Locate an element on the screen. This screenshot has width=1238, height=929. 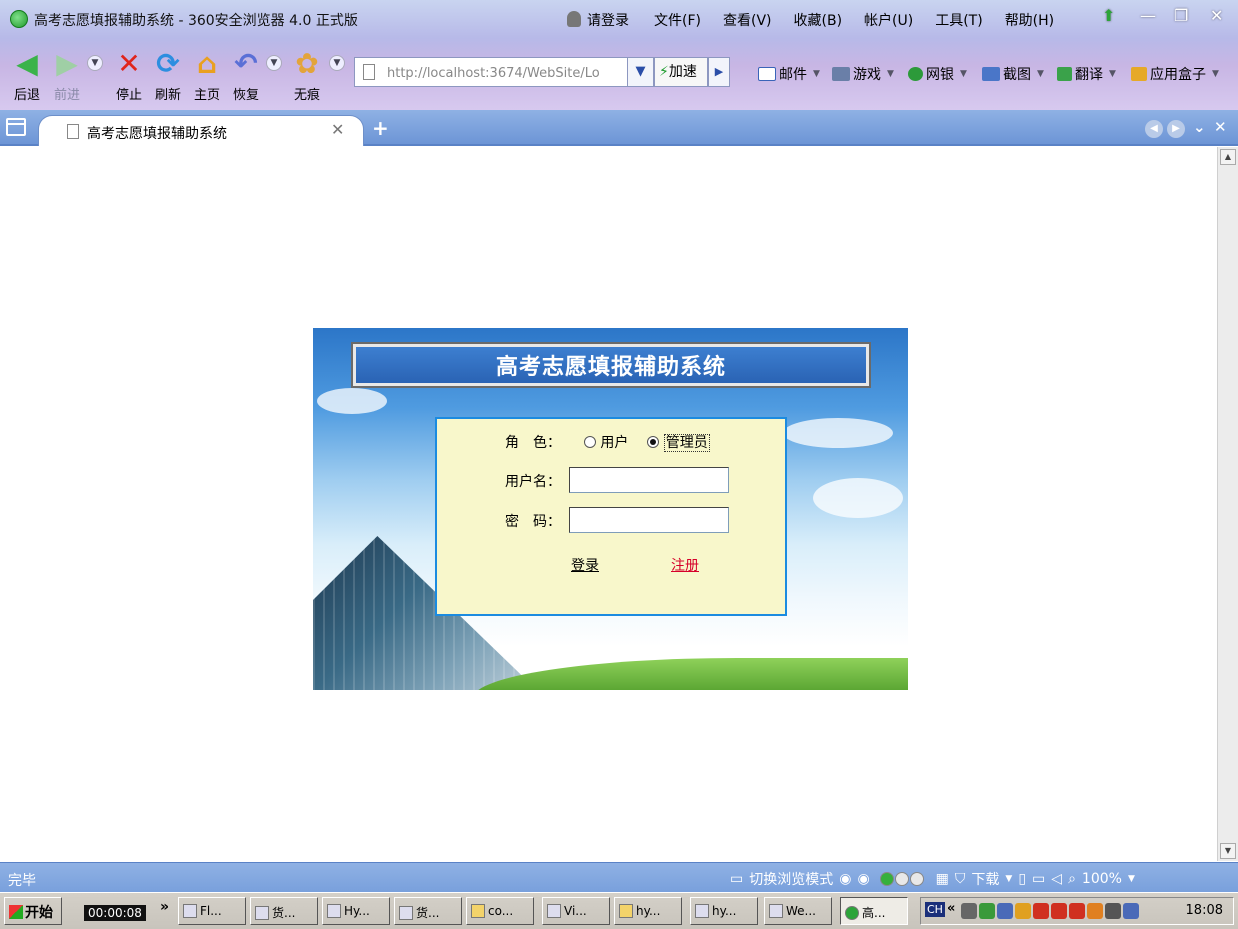
security-icon: ◉ is located at coordinates (863, 879).